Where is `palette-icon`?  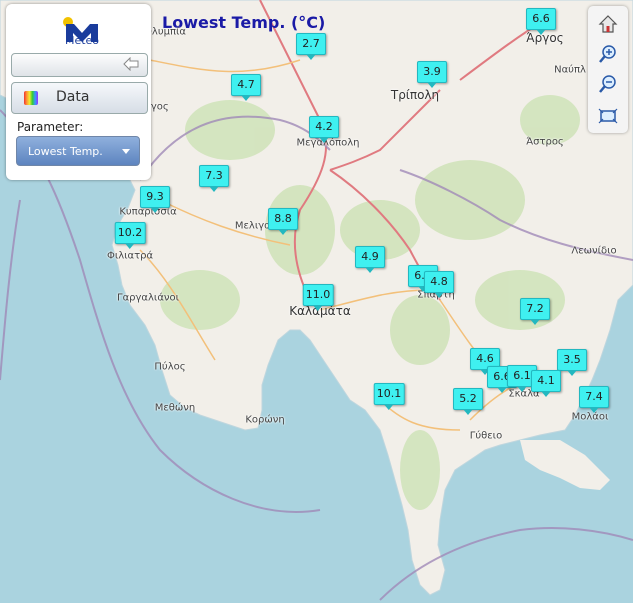
palette-icon is located at coordinates (31, 98).